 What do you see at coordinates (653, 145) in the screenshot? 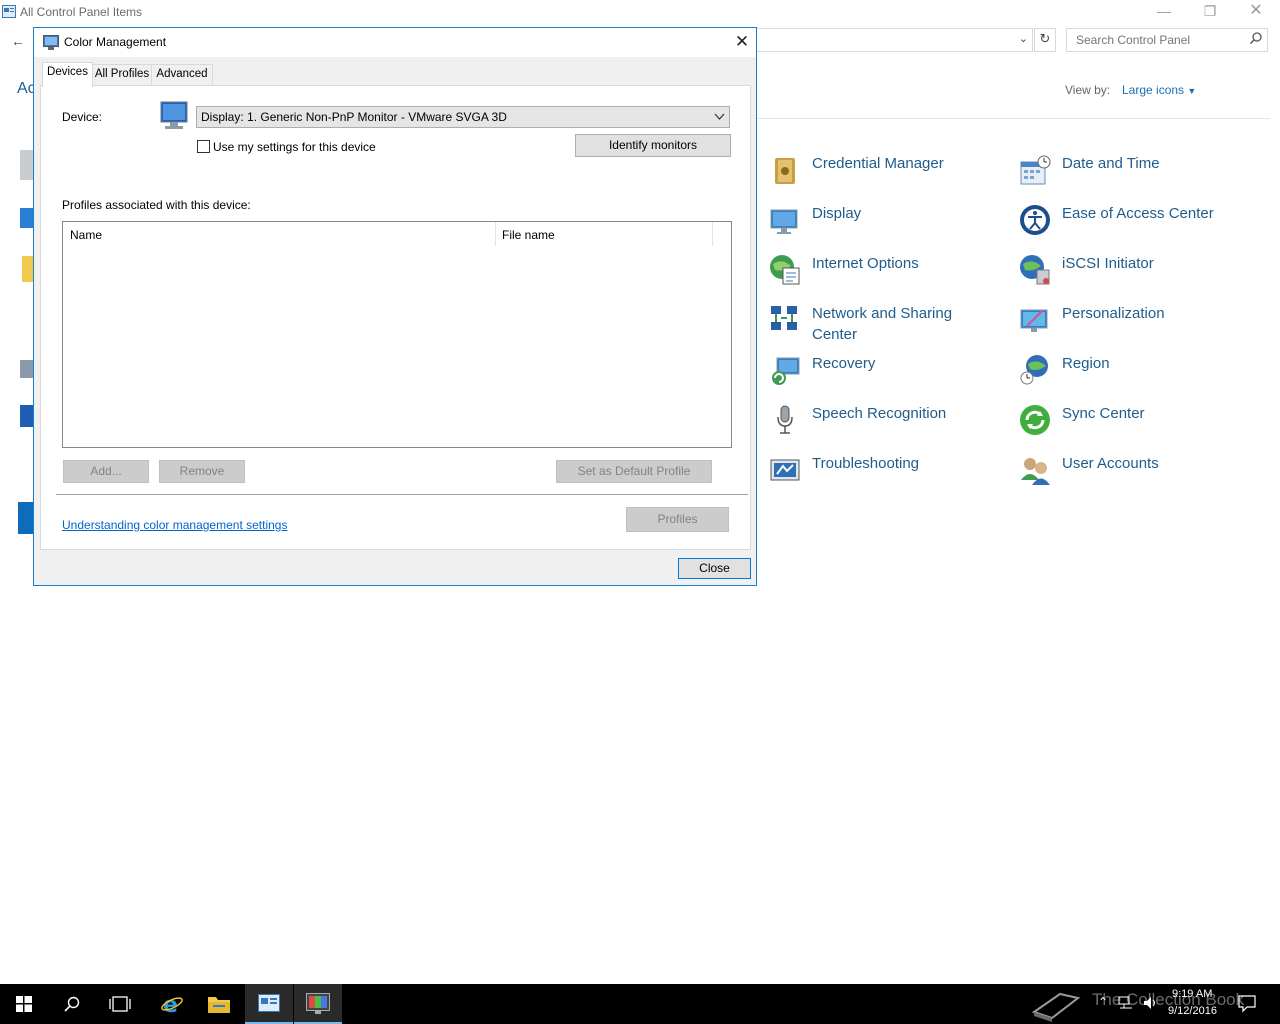
I see `identify-monitors-button: Identify monitors` at bounding box center [653, 145].